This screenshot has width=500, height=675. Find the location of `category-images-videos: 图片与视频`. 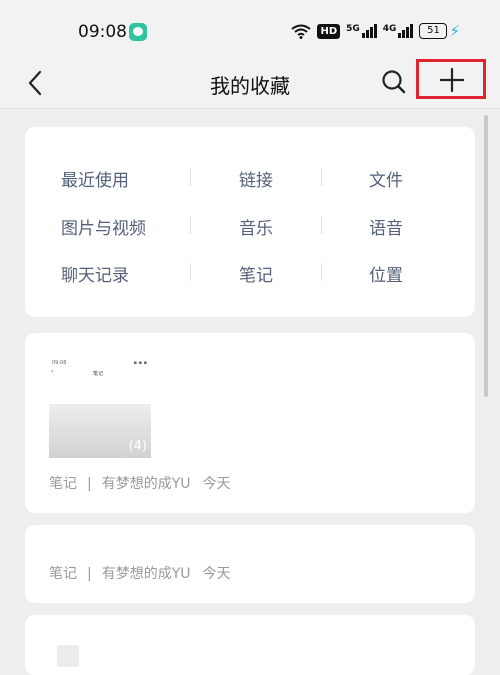

category-images-videos: 图片与视频 is located at coordinates (121, 226).